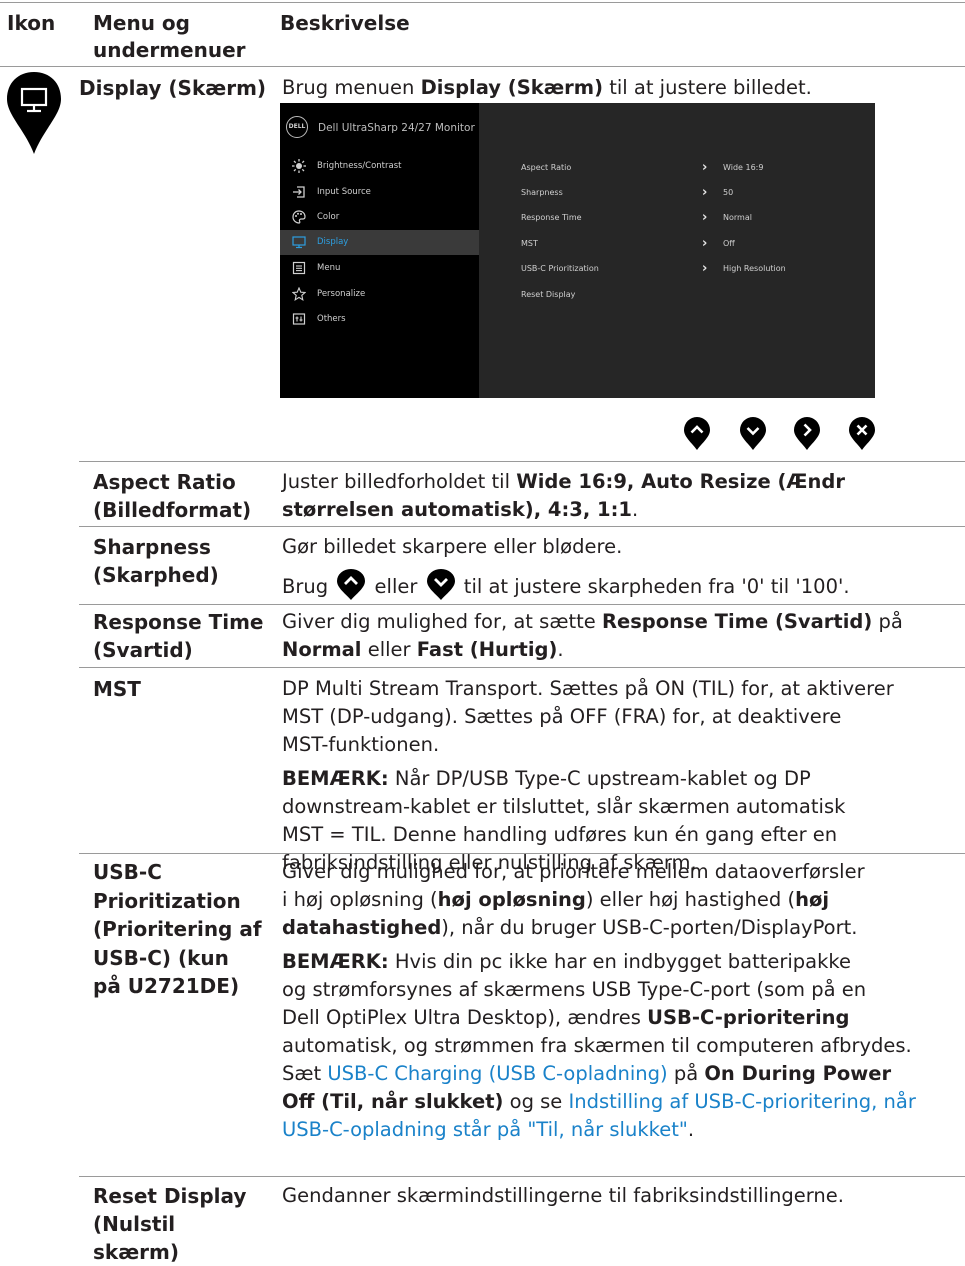 This screenshot has width=965, height=1266. I want to click on display-icon, so click(299, 242).